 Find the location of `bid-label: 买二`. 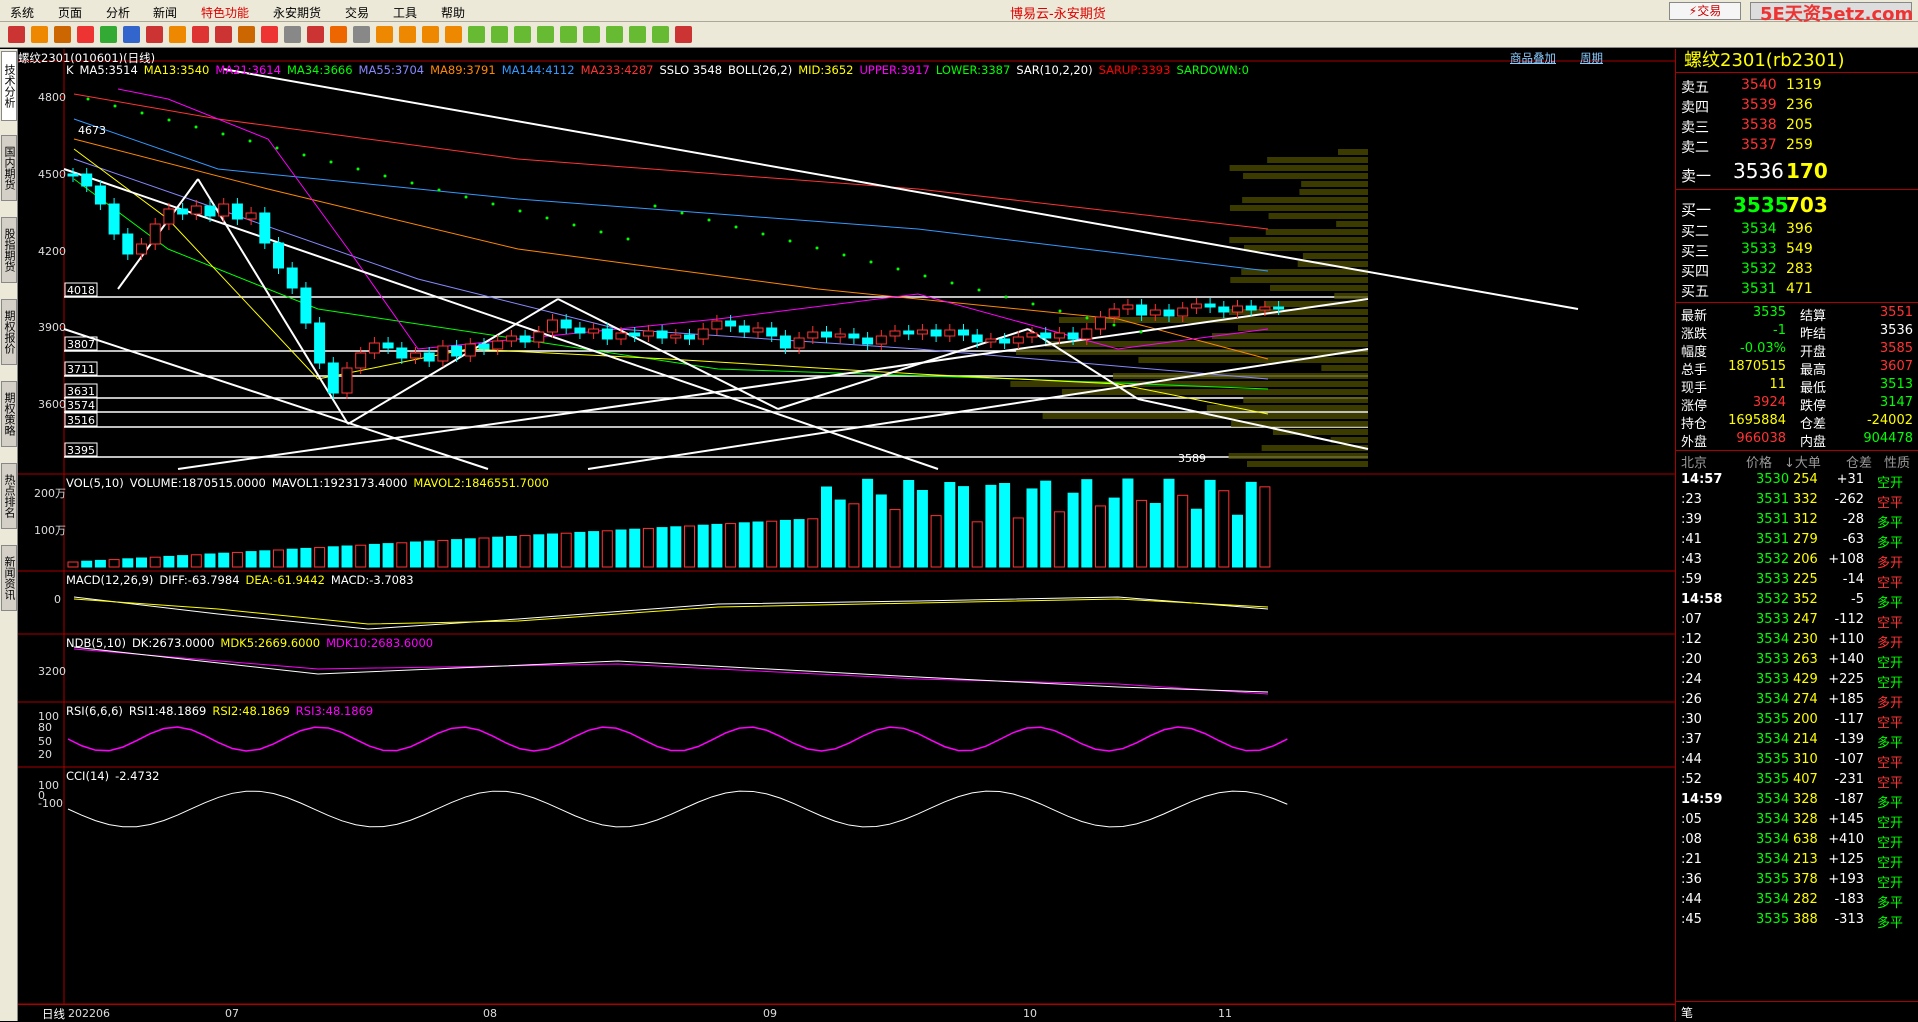

bid-label: 买二 is located at coordinates (1695, 232).